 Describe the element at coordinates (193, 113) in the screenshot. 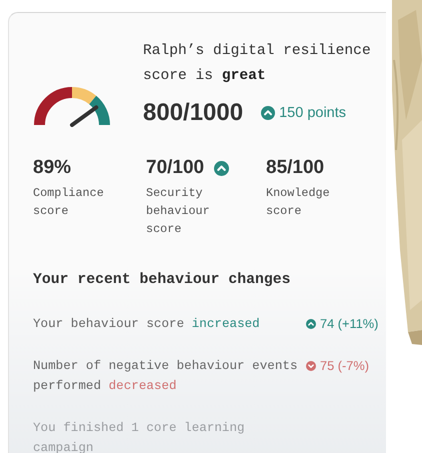

I see `score-value: 800/1000` at that location.